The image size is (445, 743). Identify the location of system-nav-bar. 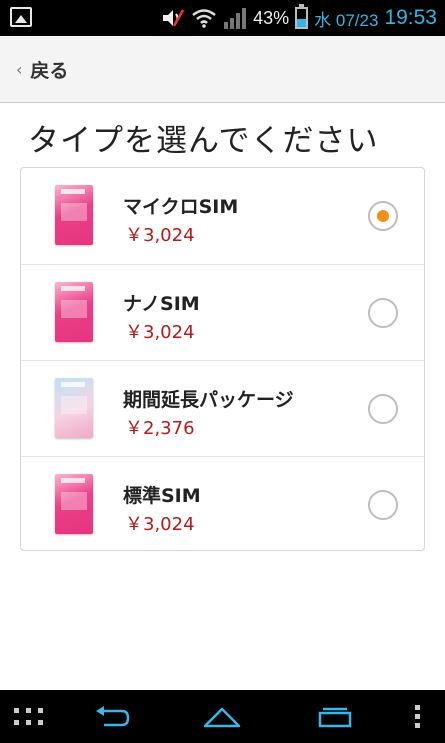
(222, 716).